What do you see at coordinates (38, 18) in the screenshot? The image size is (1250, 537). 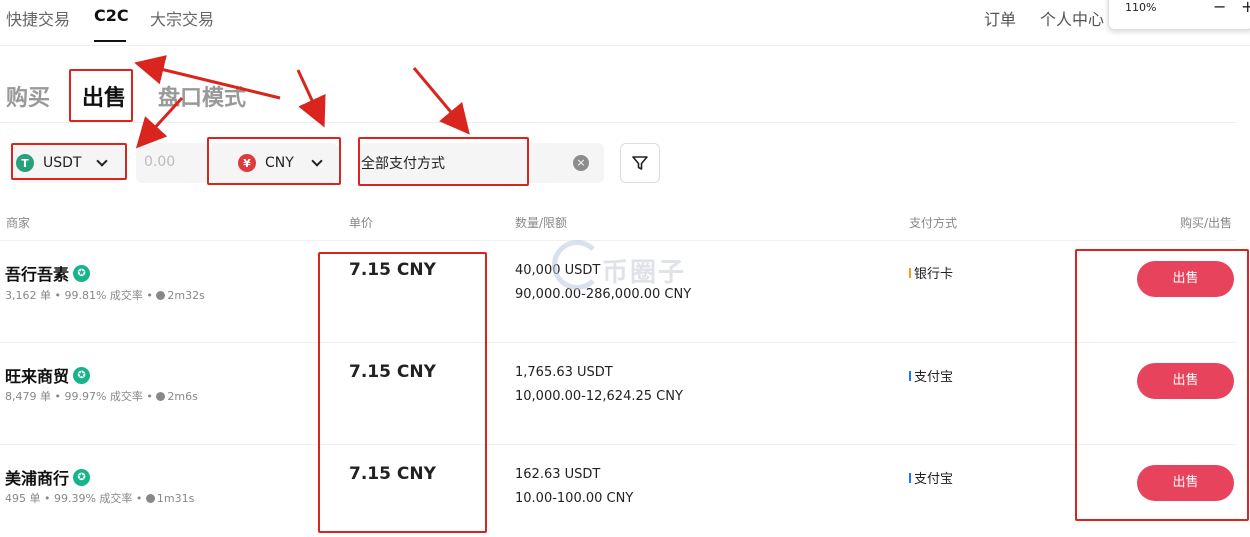 I see `tab-quick-trade: 快捷交易` at bounding box center [38, 18].